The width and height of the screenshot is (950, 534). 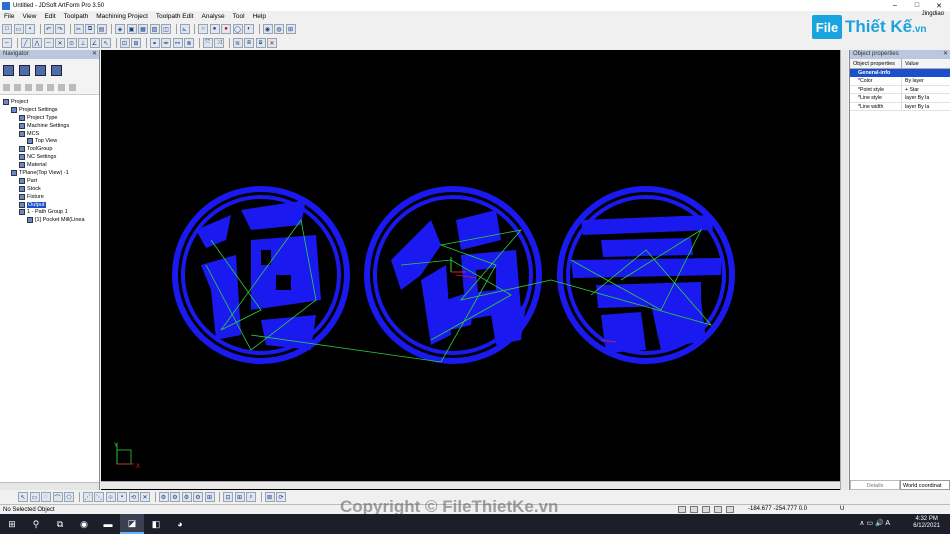 I want to click on snap-center-icon: ⊹, so click(x=110, y=497).